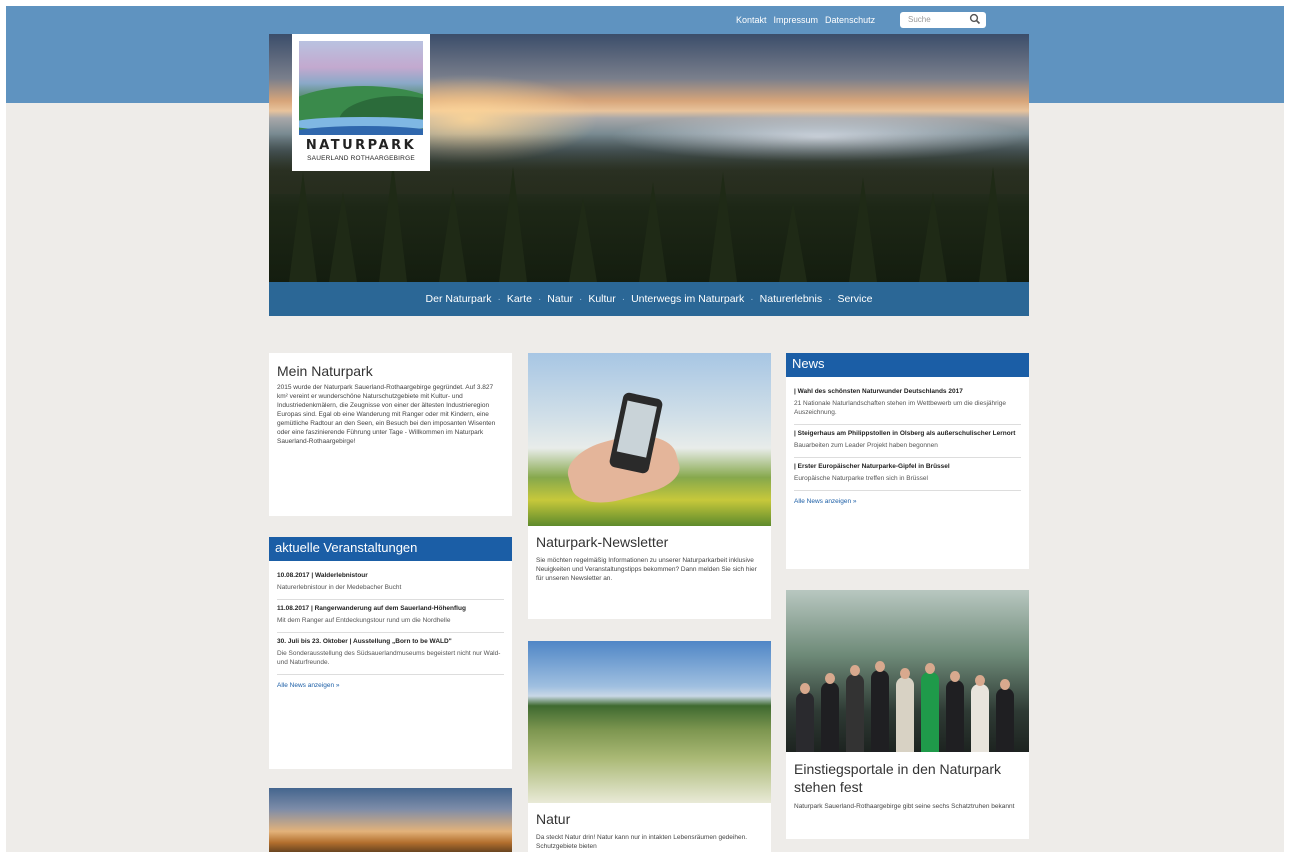 The width and height of the screenshot is (1290, 852). I want to click on nav-item-naturerlebnis: Naturerlebnis, so click(791, 299).